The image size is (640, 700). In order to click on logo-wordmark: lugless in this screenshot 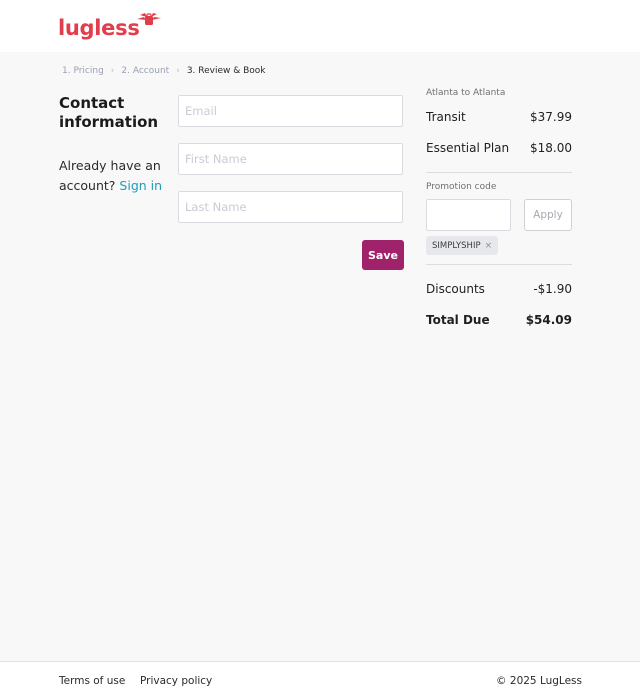, I will do `click(99, 28)`.